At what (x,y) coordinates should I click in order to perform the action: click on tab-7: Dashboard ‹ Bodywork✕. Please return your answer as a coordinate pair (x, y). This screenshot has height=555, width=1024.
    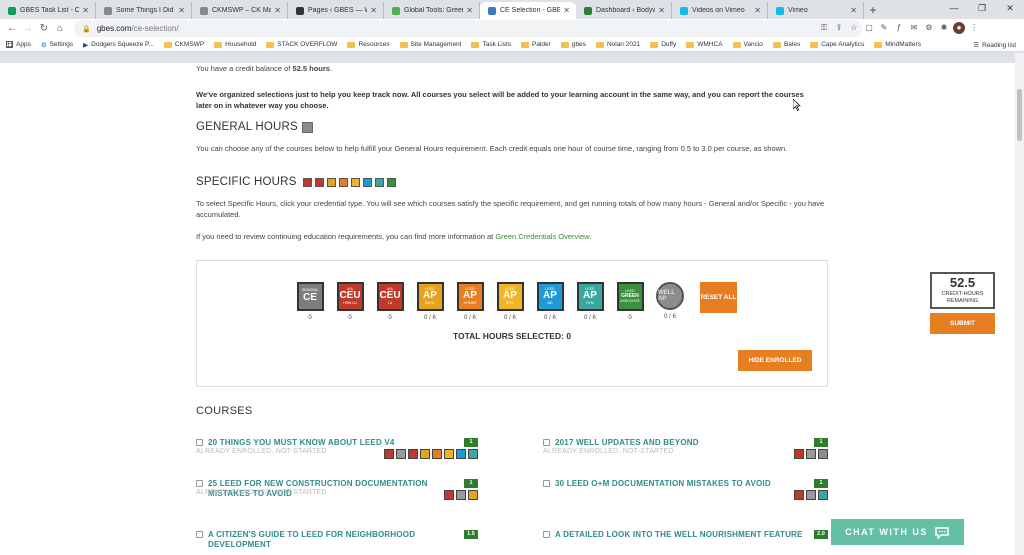
    Looking at the image, I should click on (624, 10).